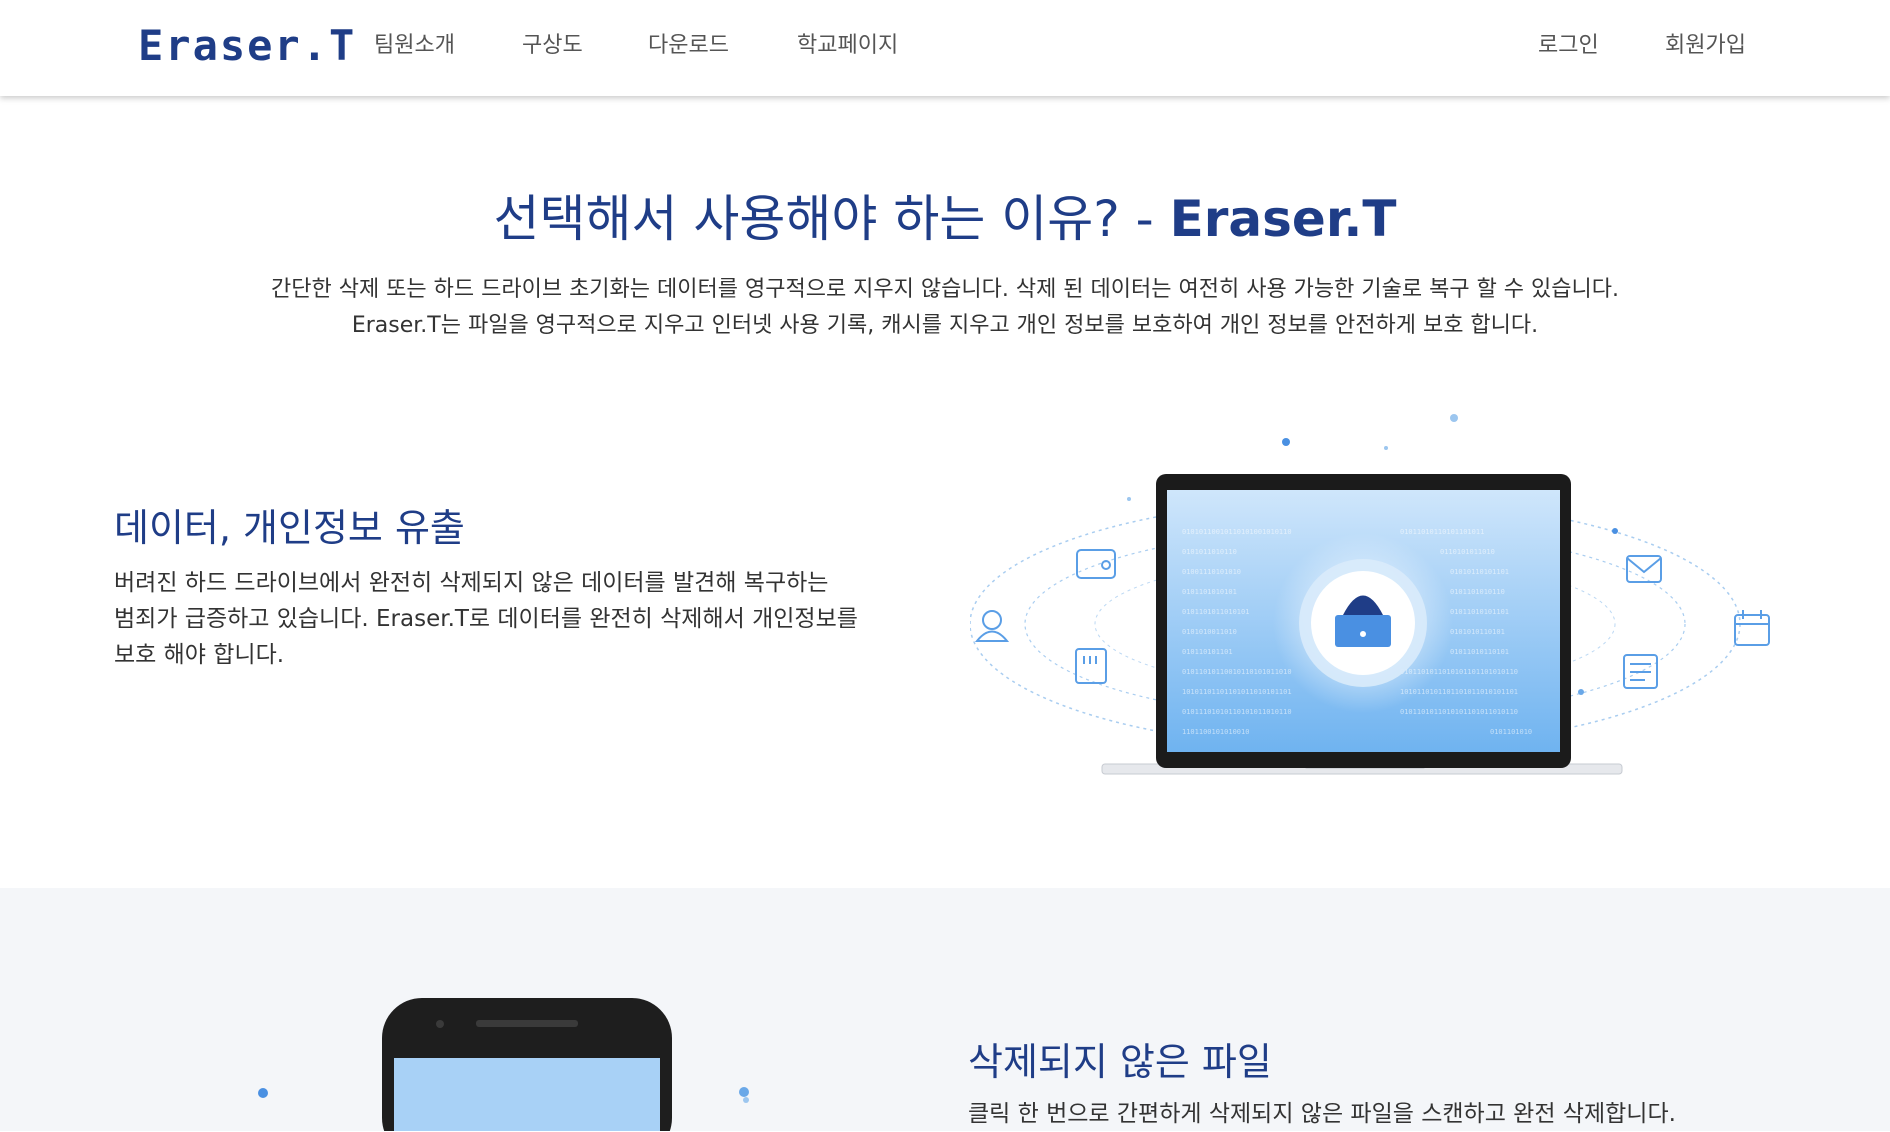 This screenshot has height=1132, width=1890. I want to click on decor-dot-small, so click(746, 1100).